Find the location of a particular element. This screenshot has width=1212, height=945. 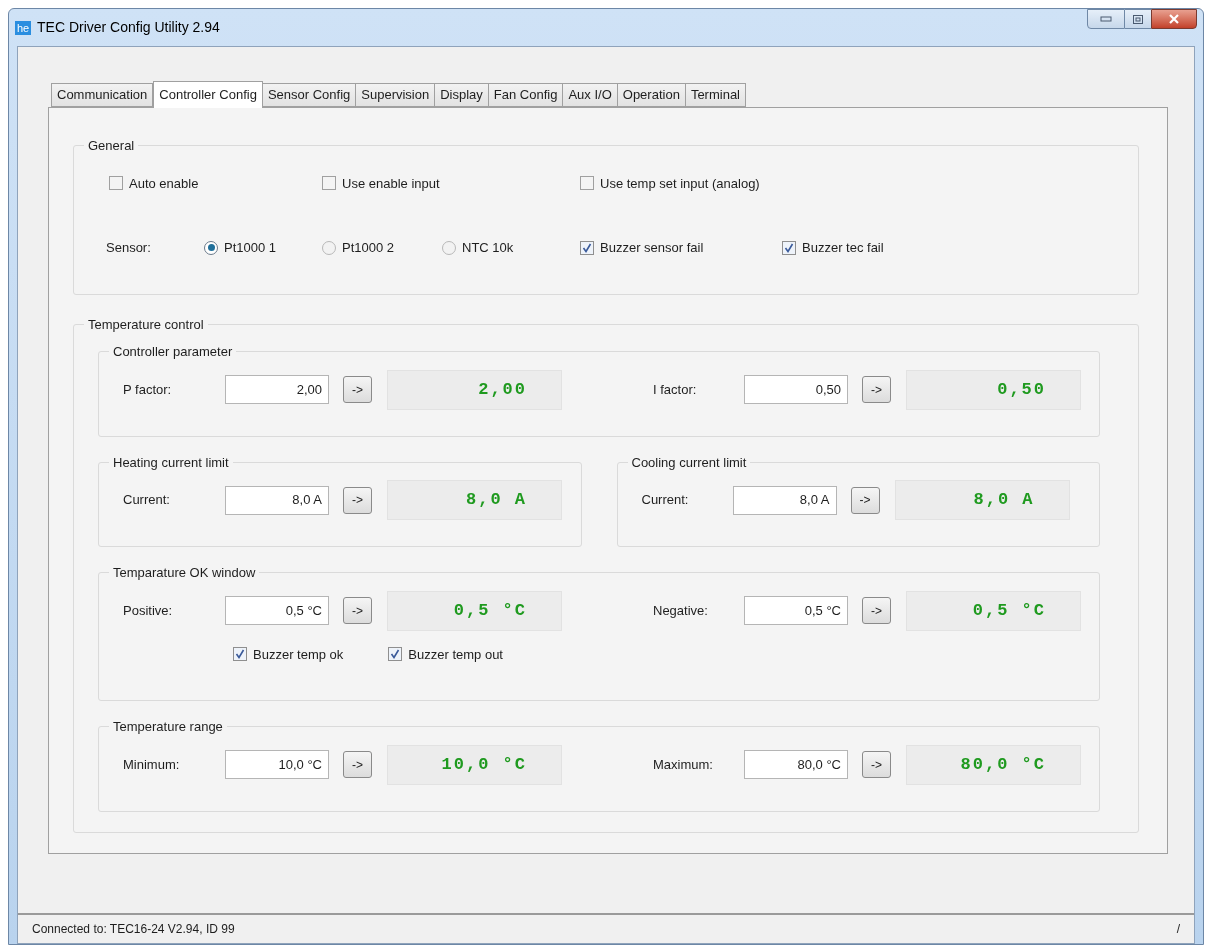

tab: Terminal is located at coordinates (715, 95).